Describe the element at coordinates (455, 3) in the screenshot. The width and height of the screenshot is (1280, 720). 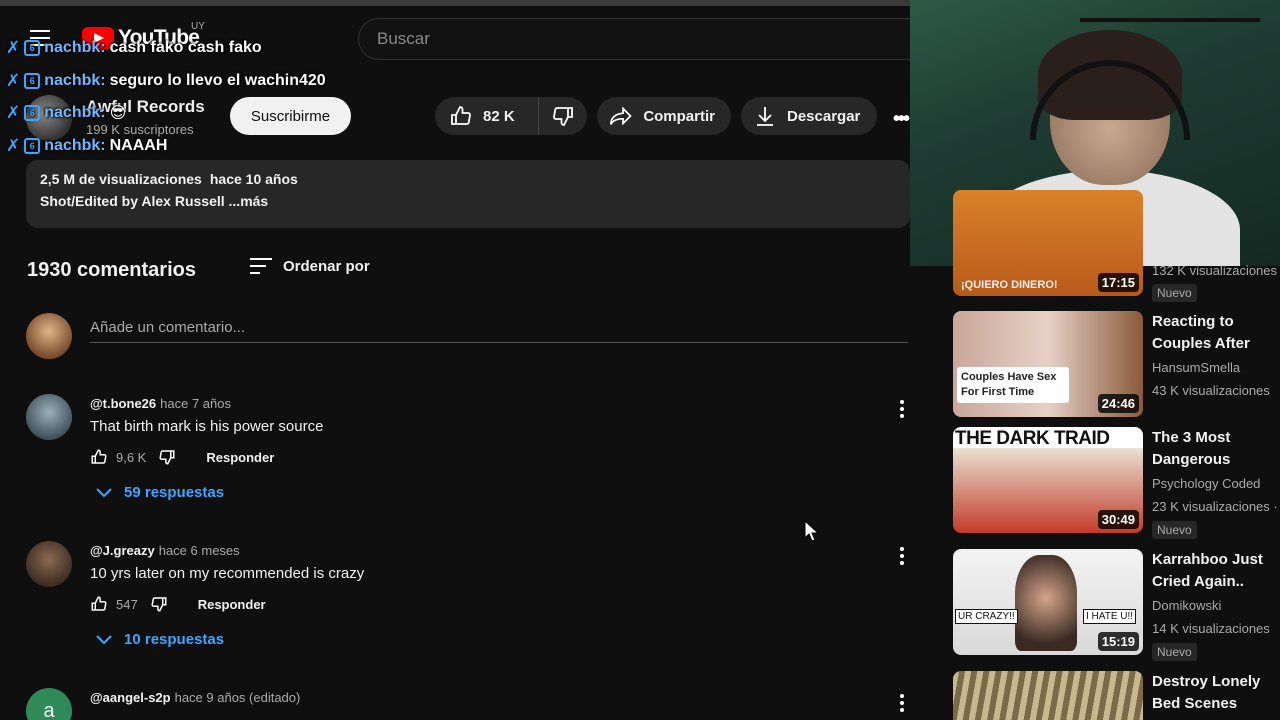
I see `top-progress-strip` at that location.